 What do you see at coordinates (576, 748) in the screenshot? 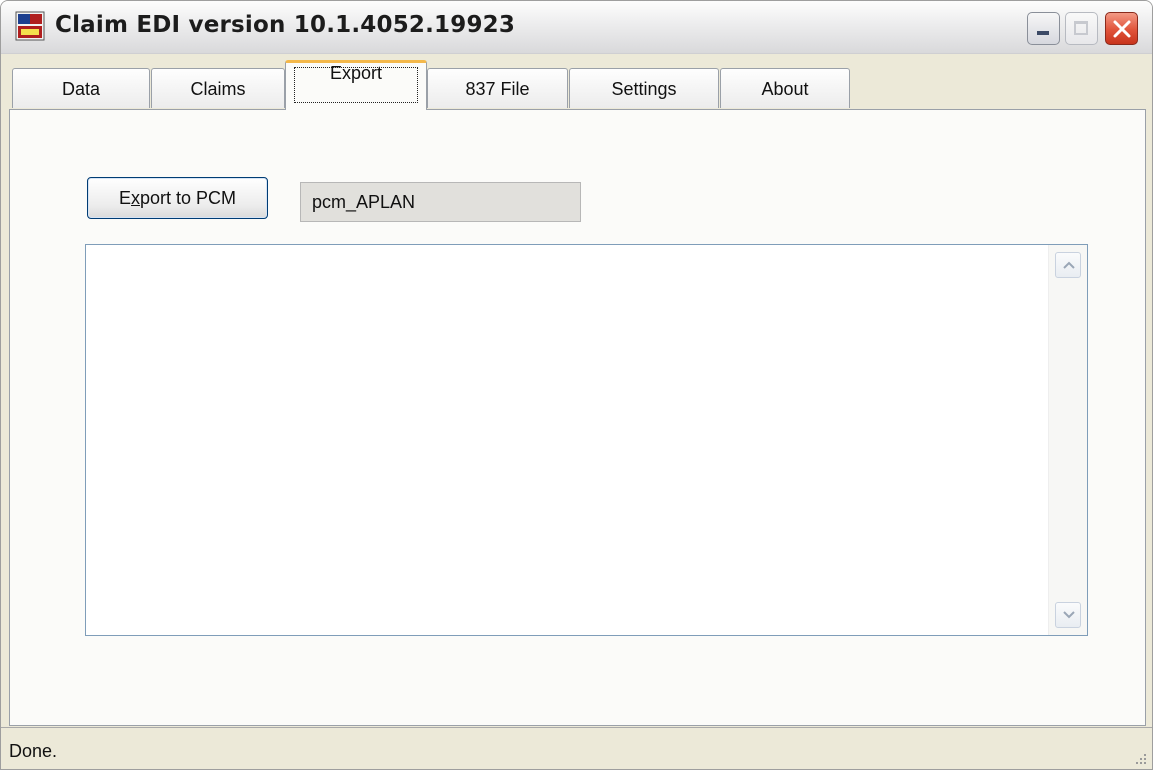
I see `status-bar: Done.` at bounding box center [576, 748].